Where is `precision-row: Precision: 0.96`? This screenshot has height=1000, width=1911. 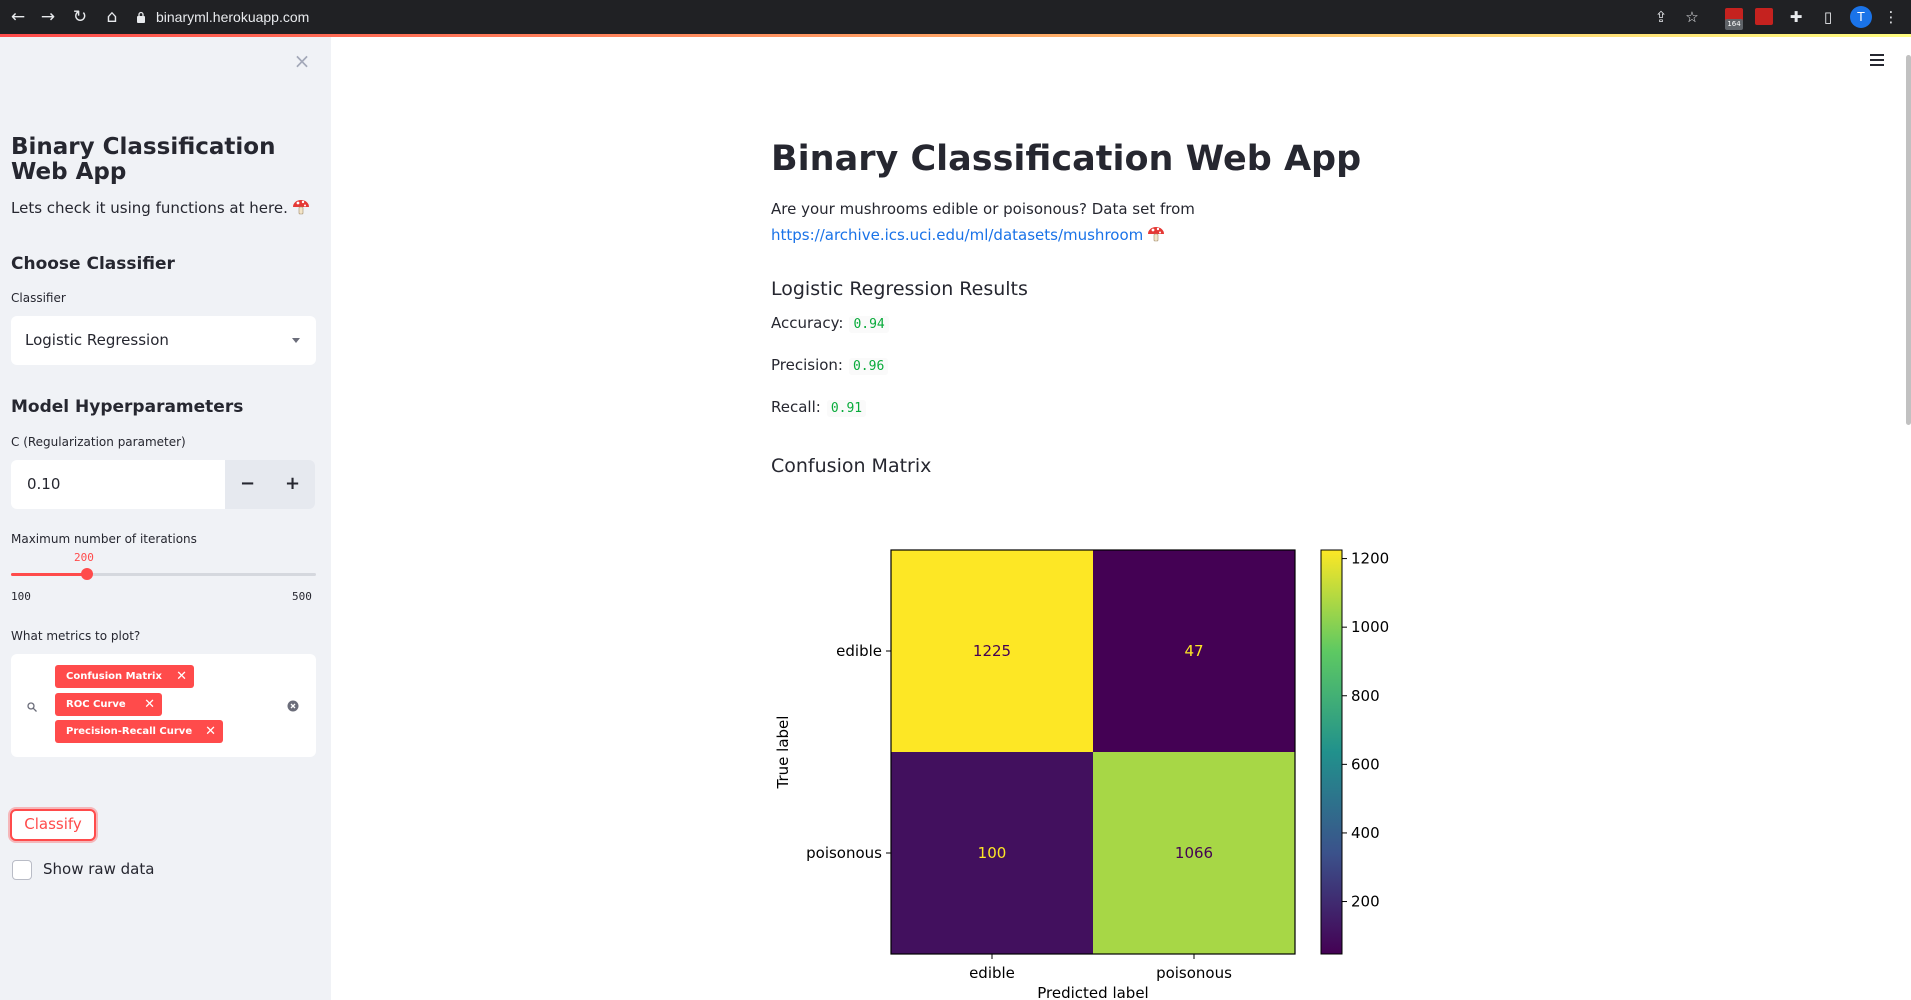
precision-row: Precision: 0.96 is located at coordinates (830, 365).